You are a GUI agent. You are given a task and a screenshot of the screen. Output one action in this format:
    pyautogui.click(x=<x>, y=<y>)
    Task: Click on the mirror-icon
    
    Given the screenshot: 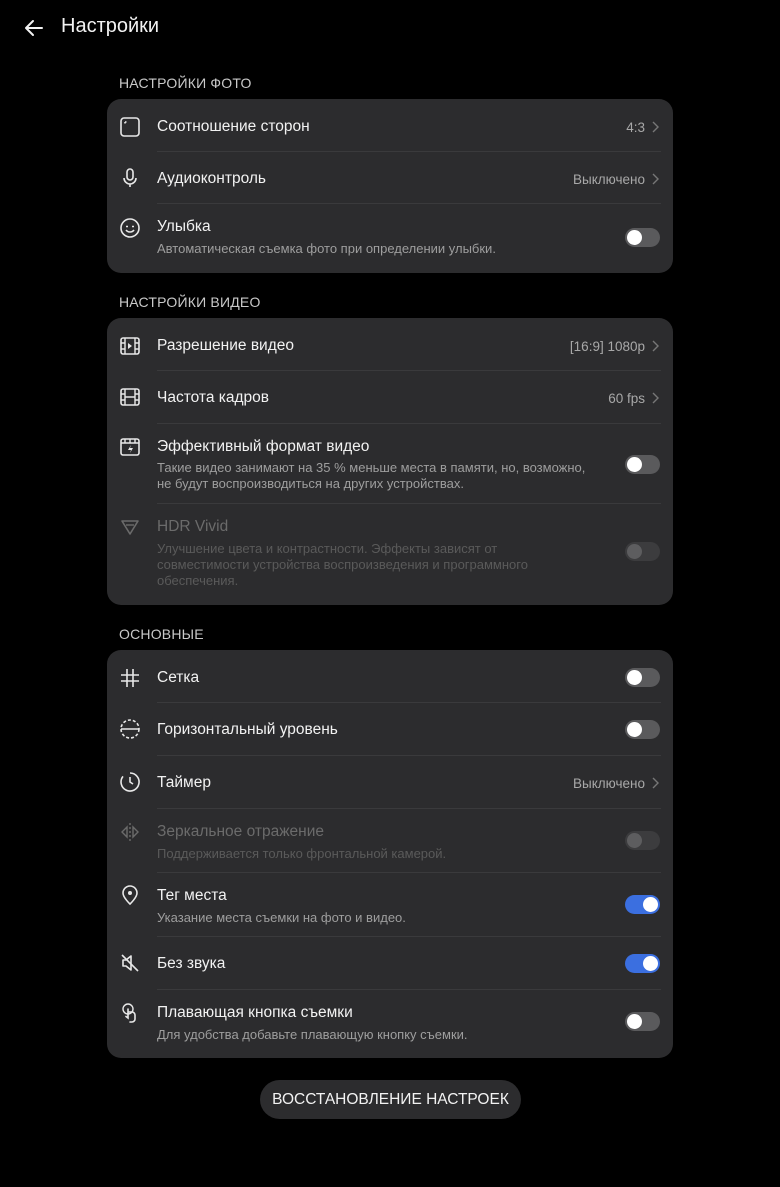 What is the action you would take?
    pyautogui.click(x=130, y=832)
    